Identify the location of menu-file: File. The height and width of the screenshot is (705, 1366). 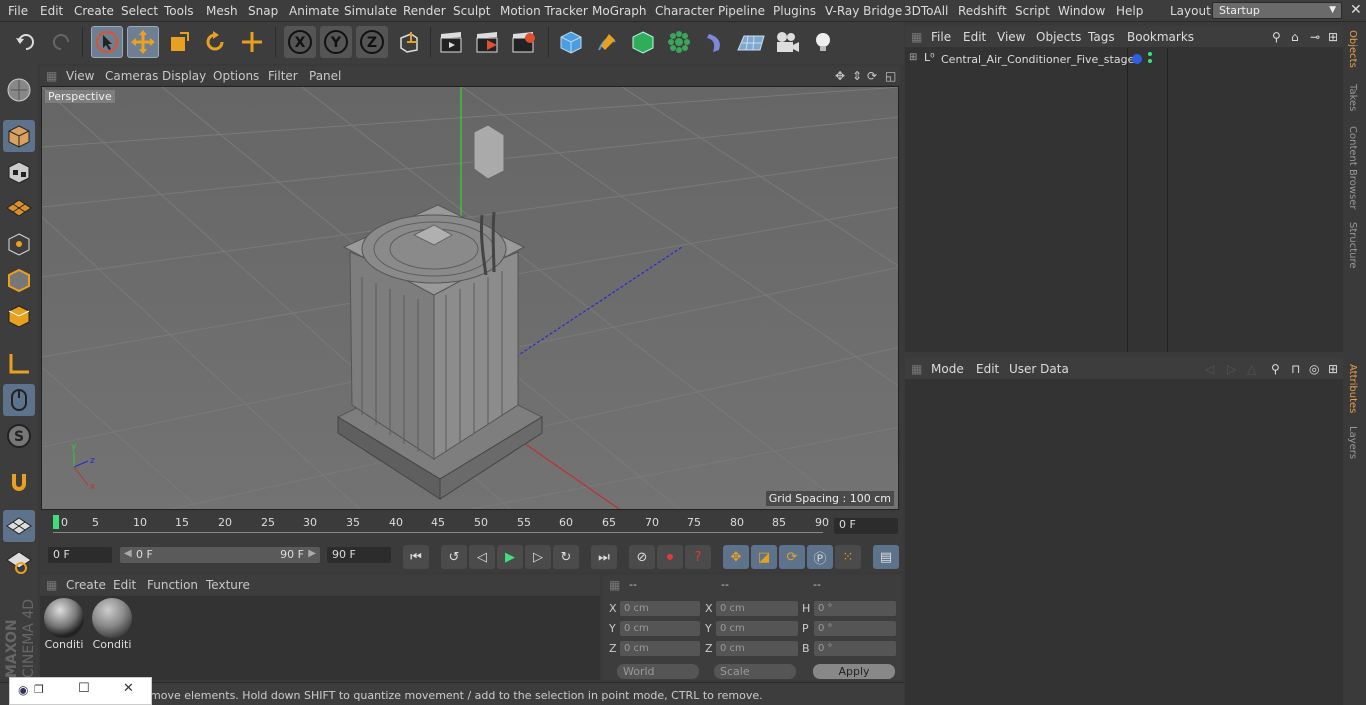
(18, 11).